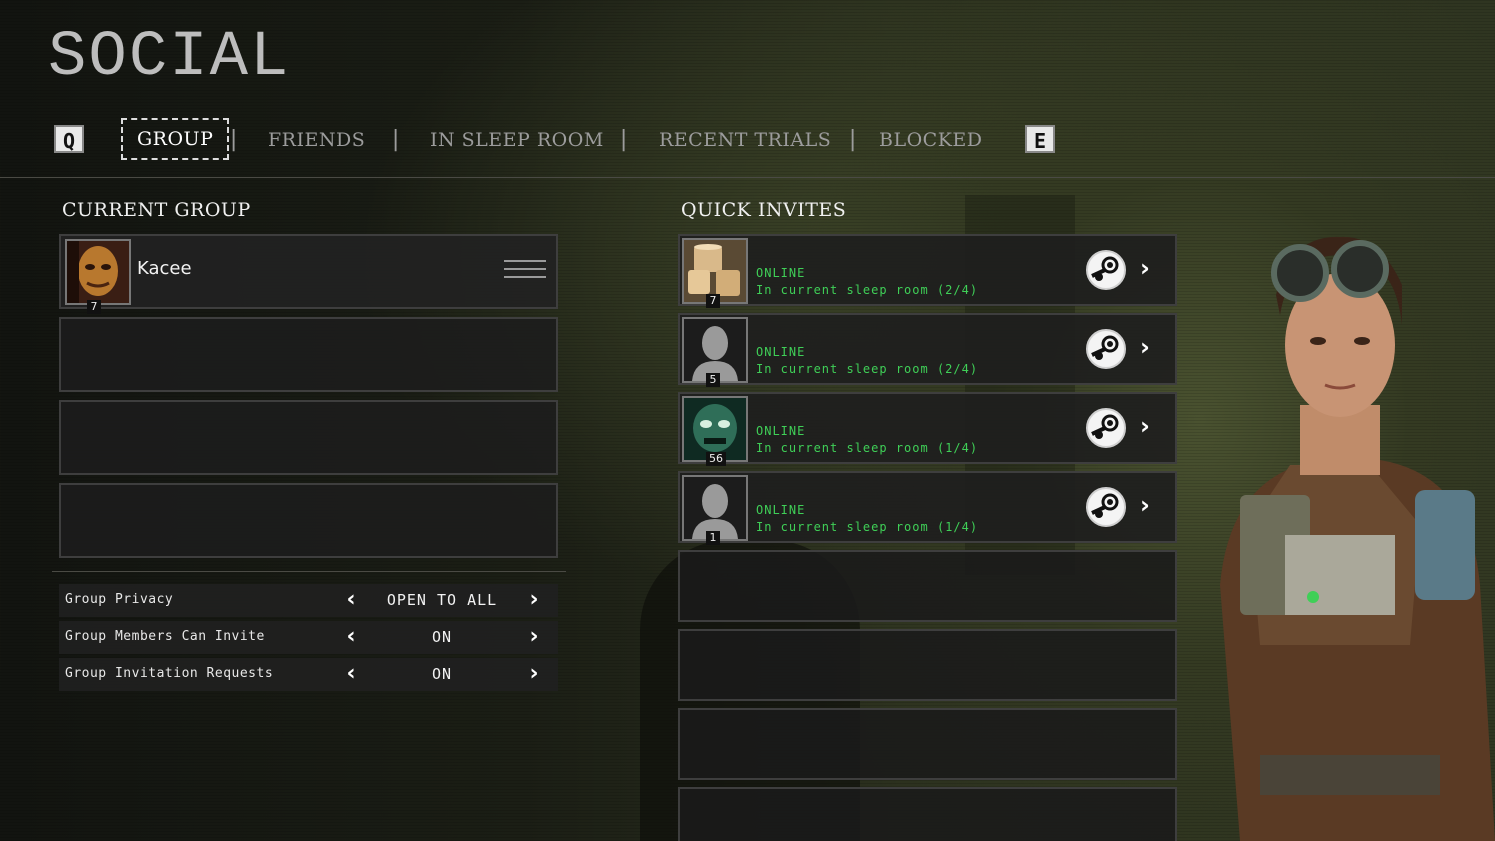 The width and height of the screenshot is (1495, 841). What do you see at coordinates (98, 272) in the screenshot?
I see `member-avatar` at bounding box center [98, 272].